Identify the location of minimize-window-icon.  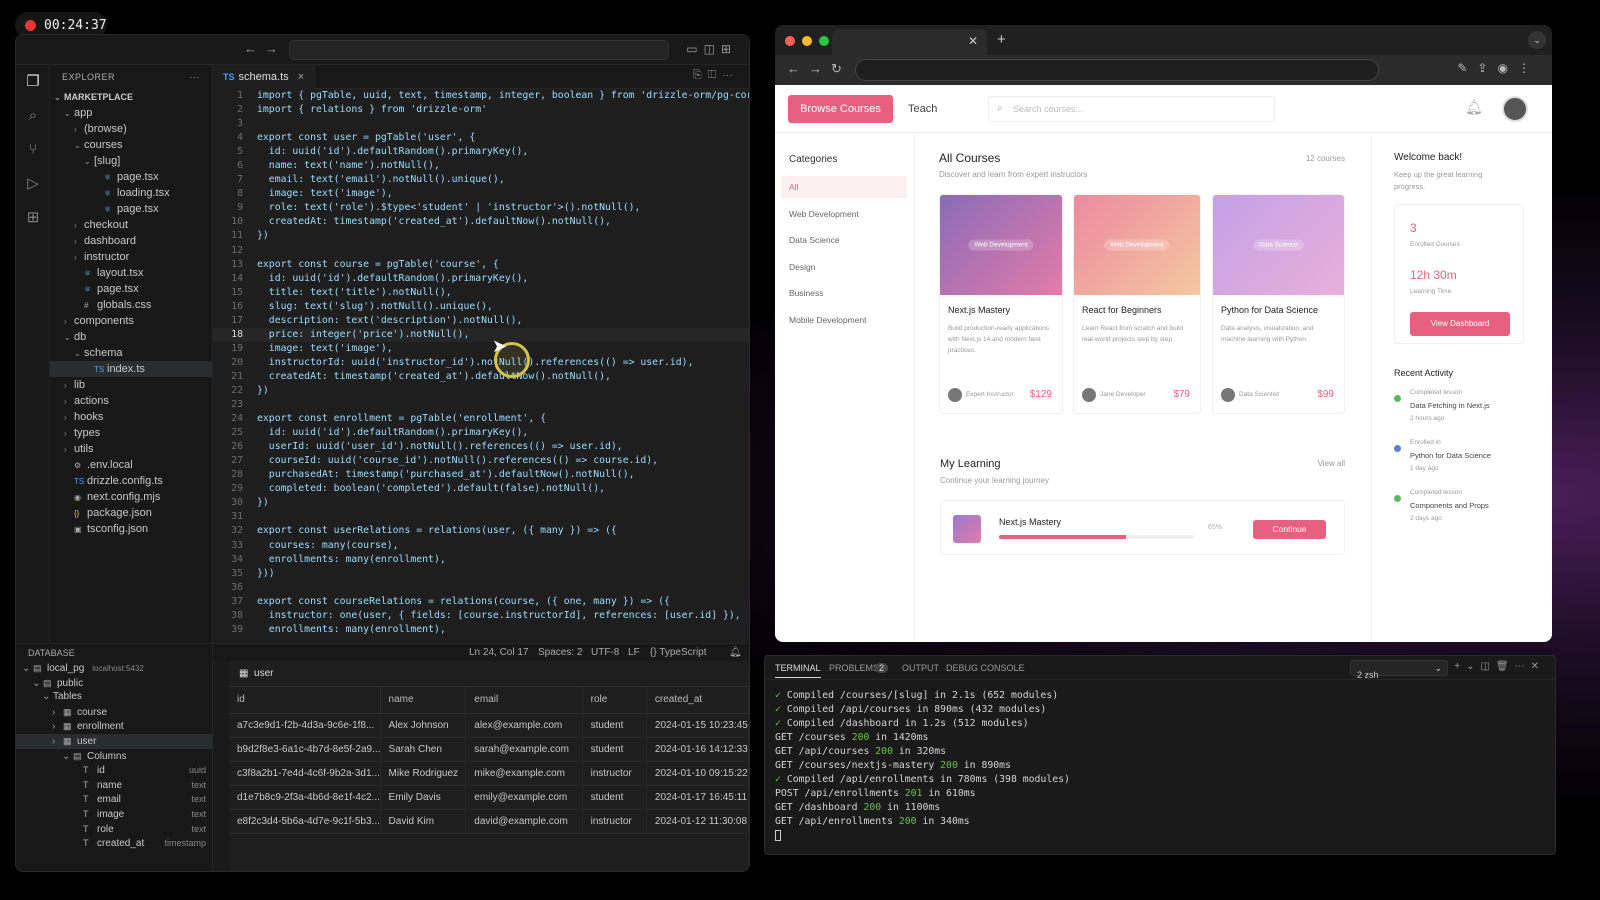
(807, 41).